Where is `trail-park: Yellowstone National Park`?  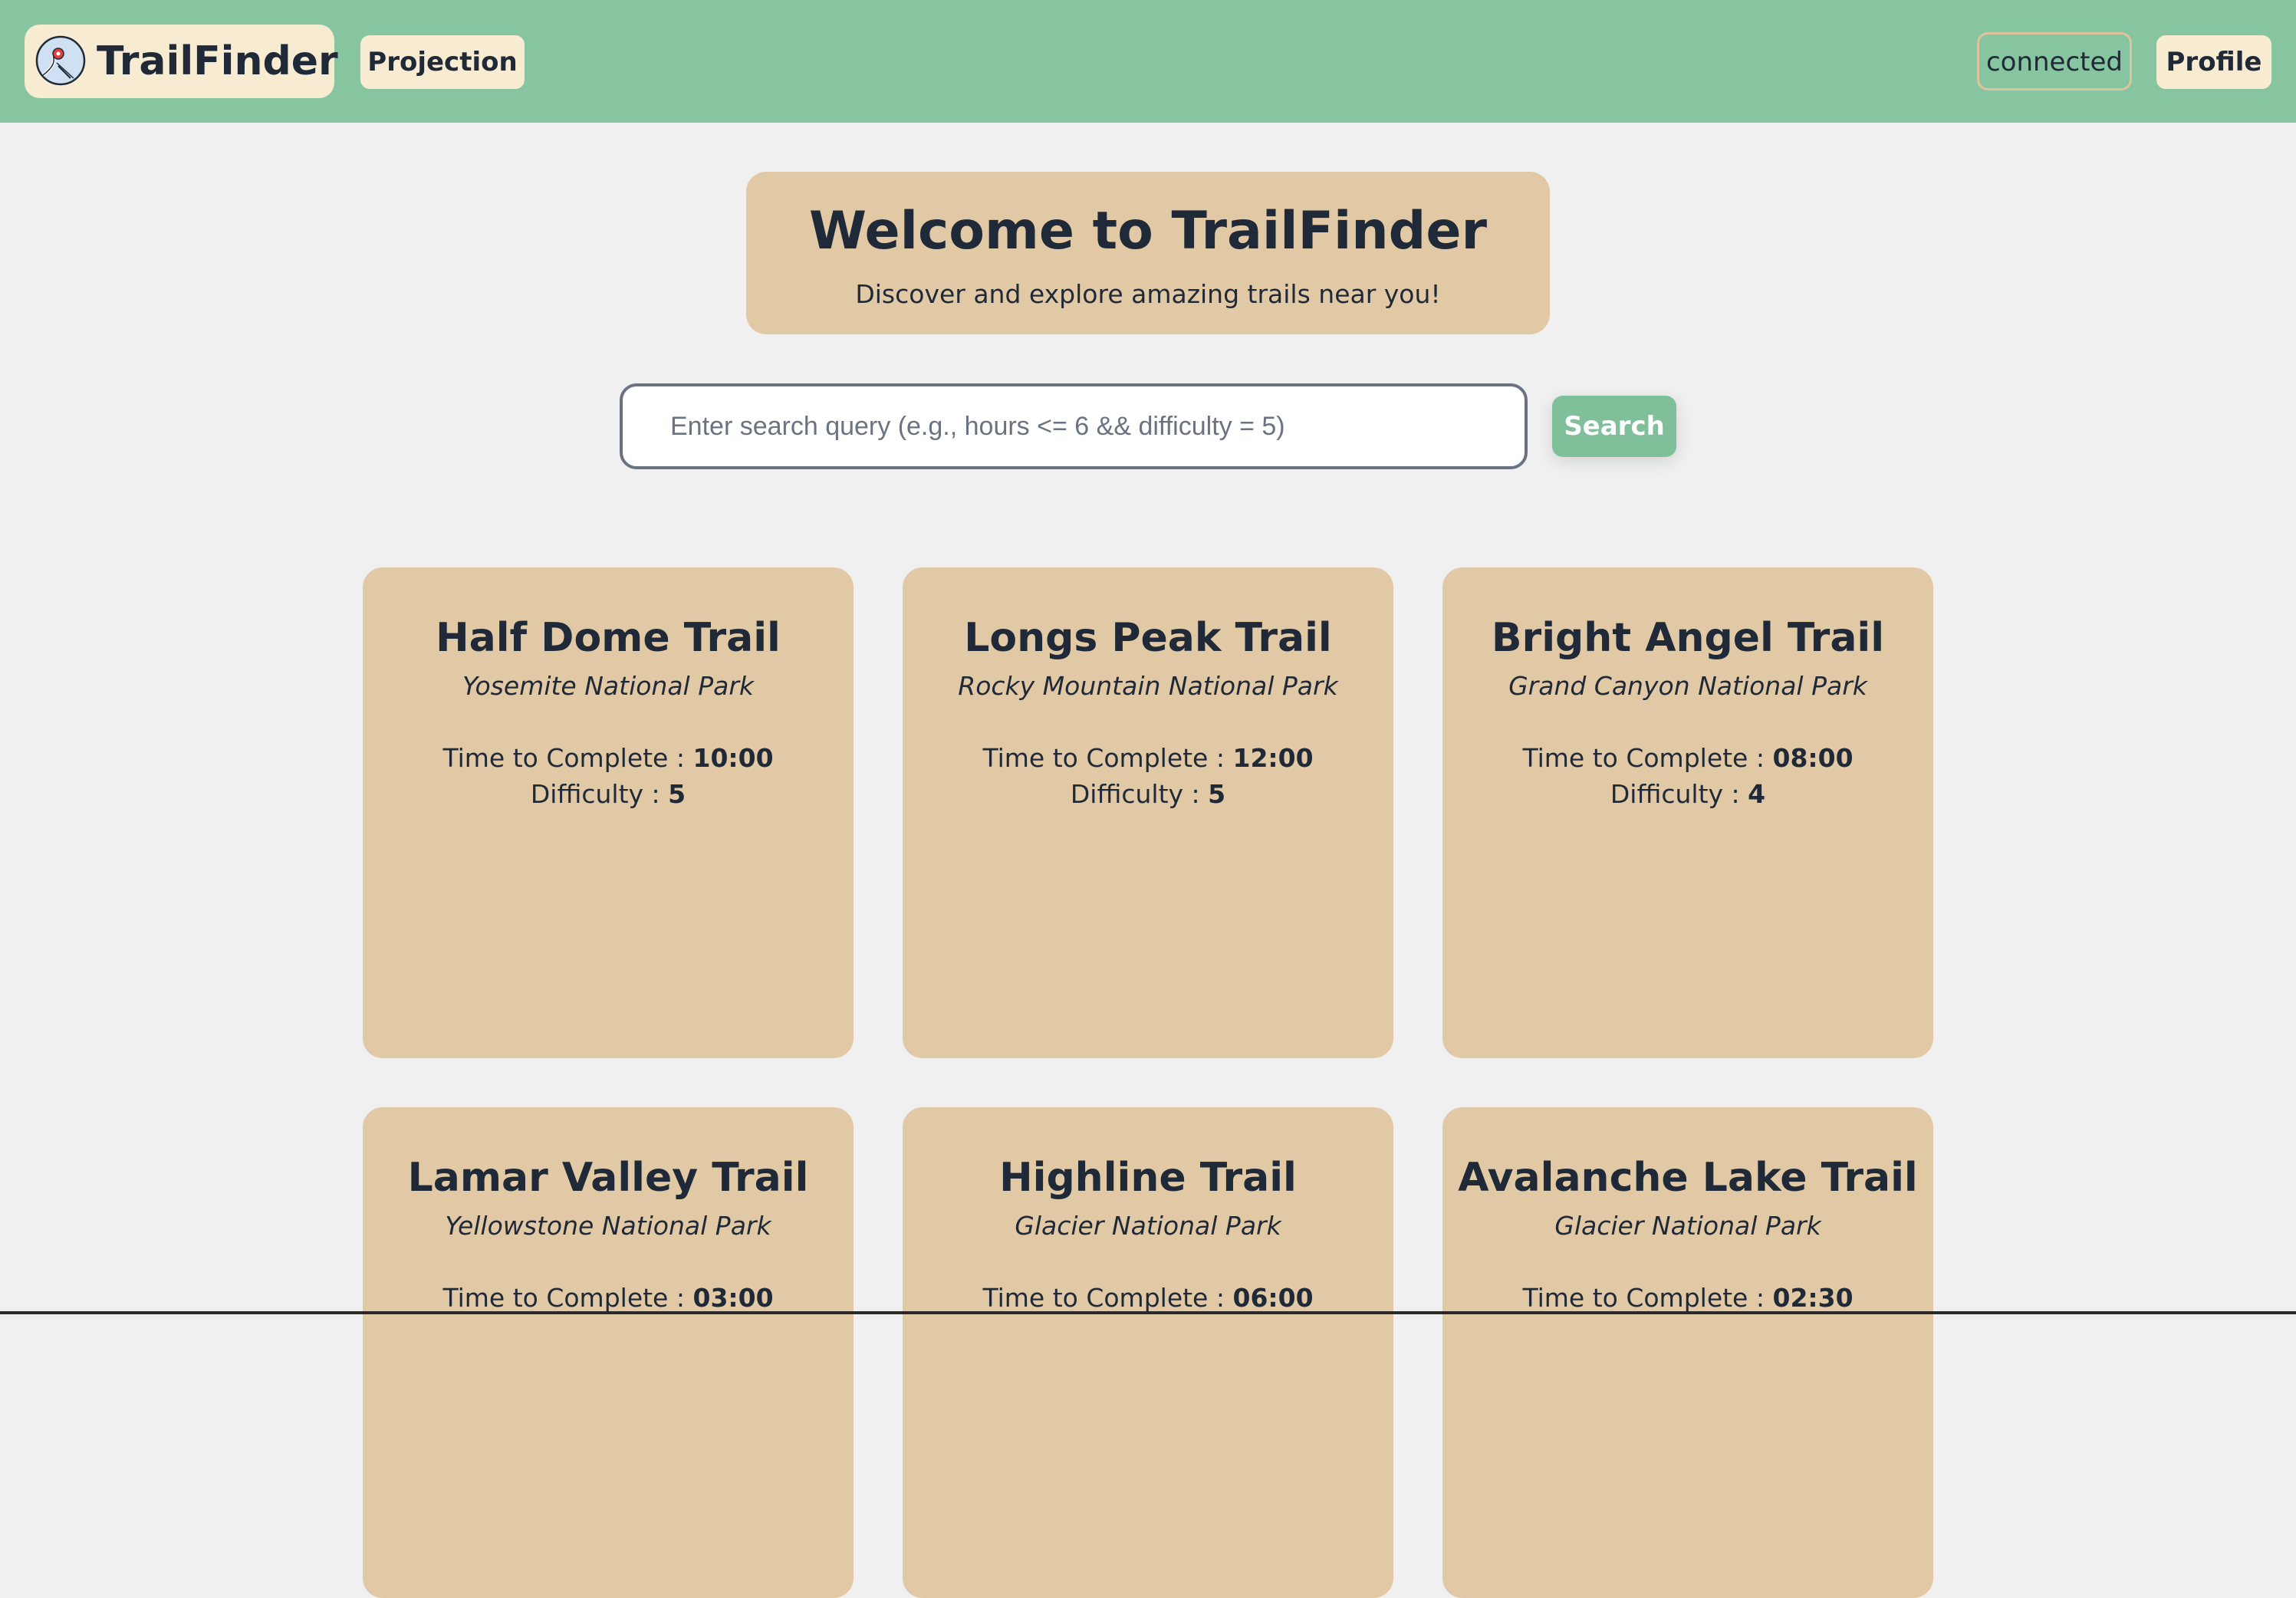
trail-park: Yellowstone National Park is located at coordinates (608, 1226).